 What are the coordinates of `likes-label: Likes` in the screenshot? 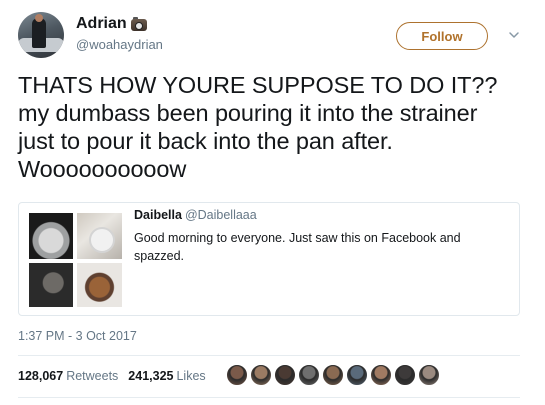 It's located at (191, 376).